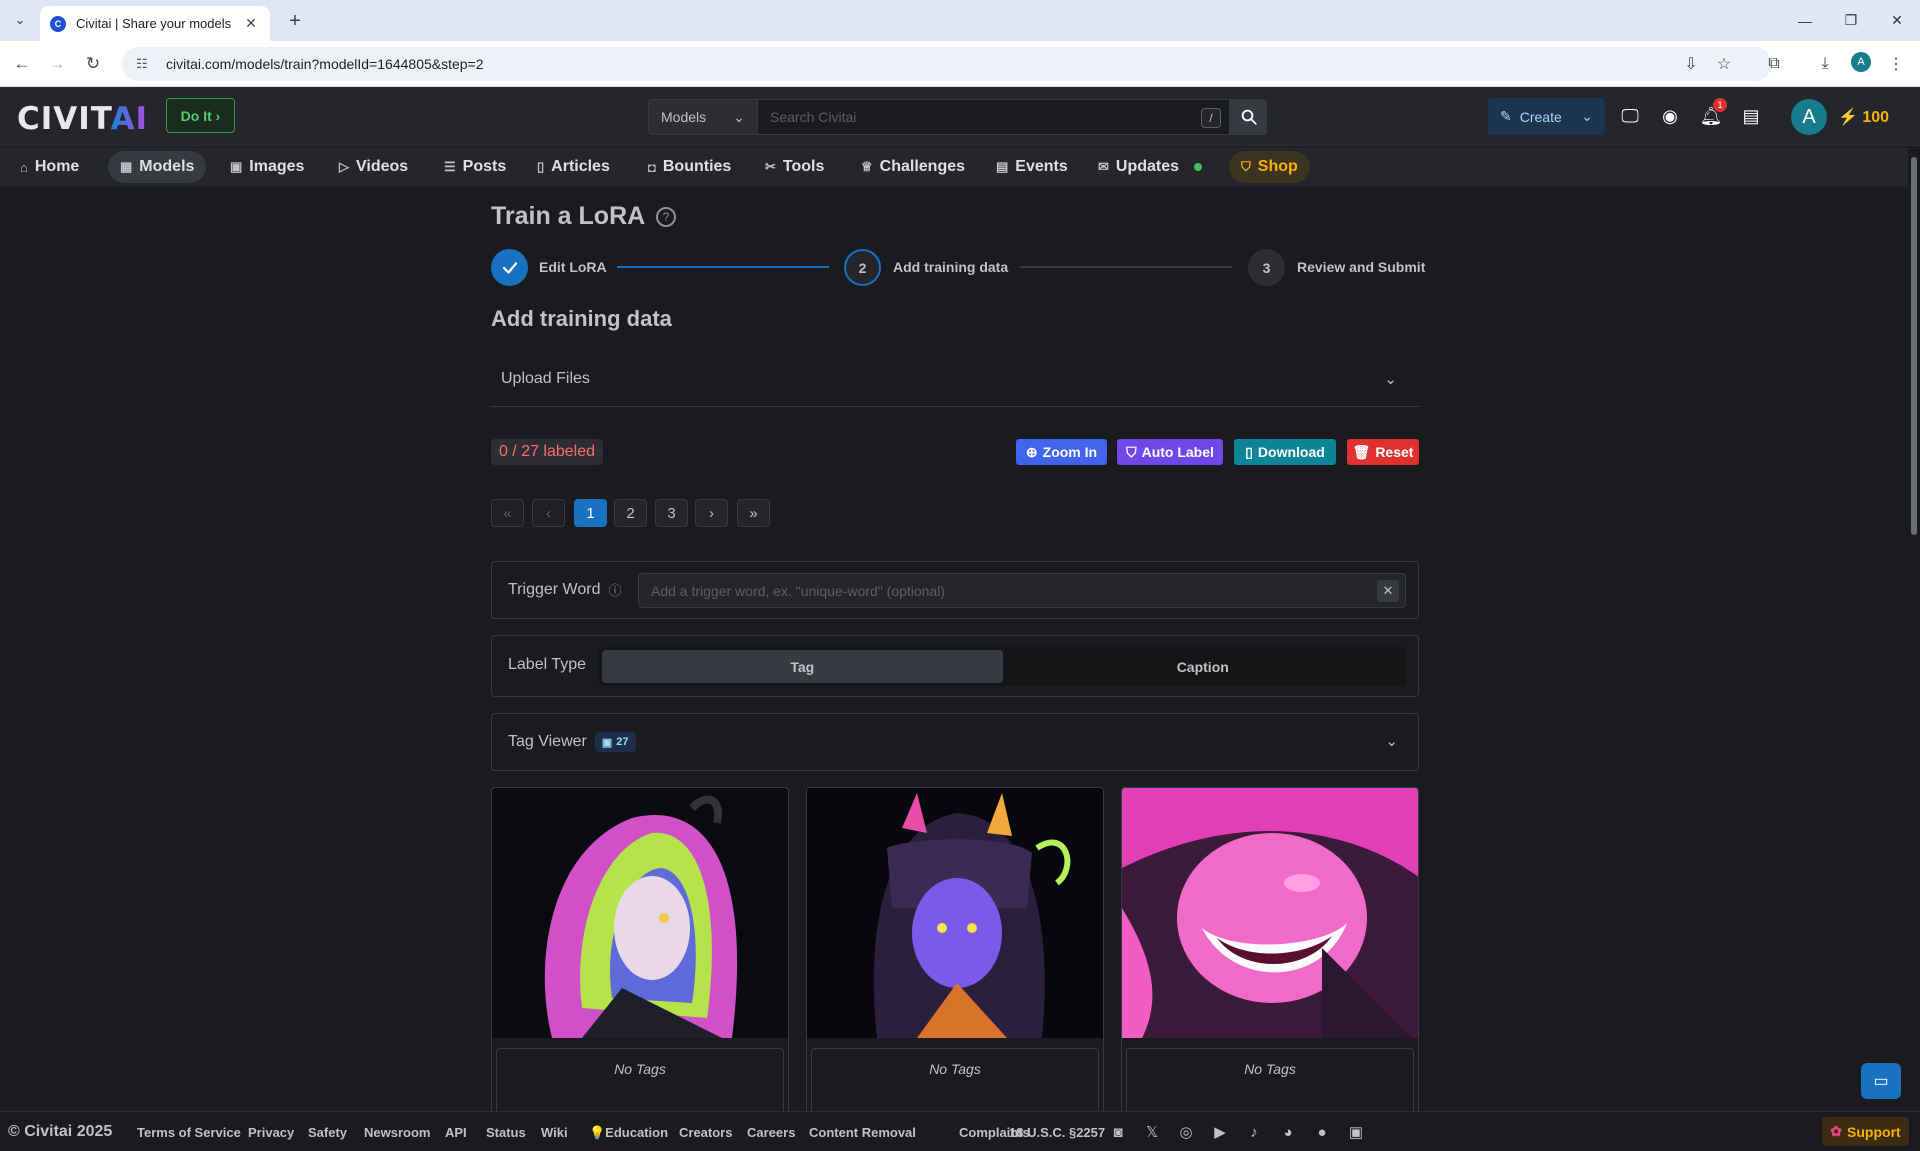 This screenshot has height=1151, width=1920. Describe the element at coordinates (1186, 1132) in the screenshot. I see `instagram-icon: ◎` at that location.